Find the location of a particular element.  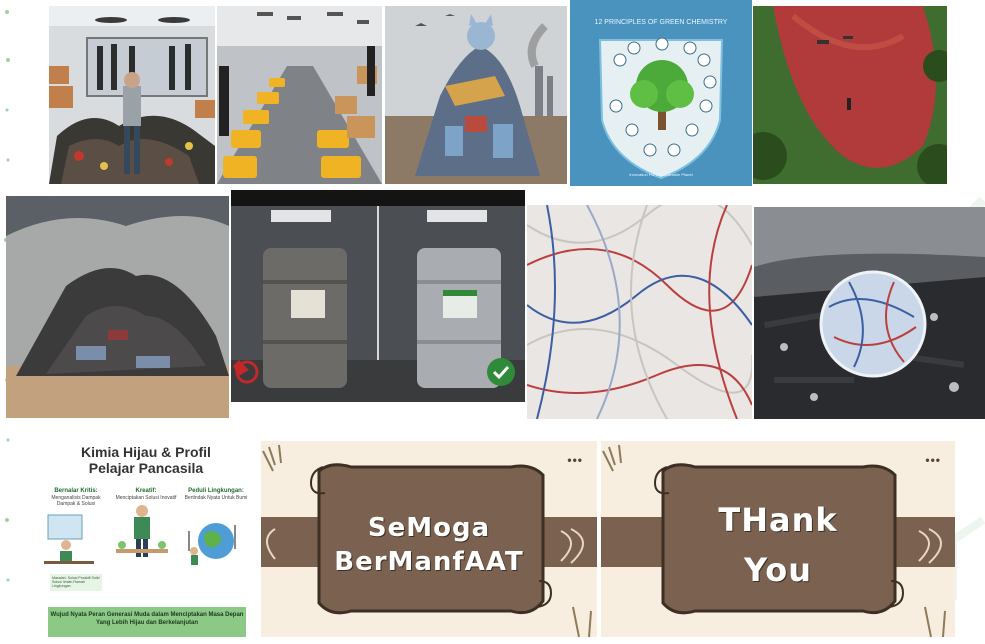

slide-semoga-bermanfaat: ••• SeMoga BerManfAAT is located at coordinates (429, 539).